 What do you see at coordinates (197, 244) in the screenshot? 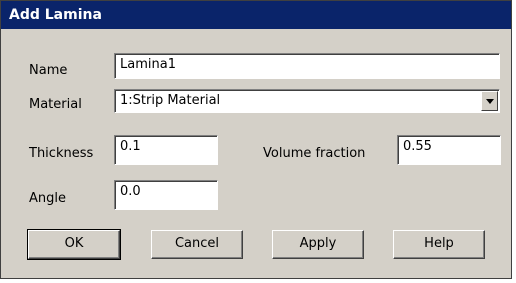
I see `cancel-button: Cancel` at bounding box center [197, 244].